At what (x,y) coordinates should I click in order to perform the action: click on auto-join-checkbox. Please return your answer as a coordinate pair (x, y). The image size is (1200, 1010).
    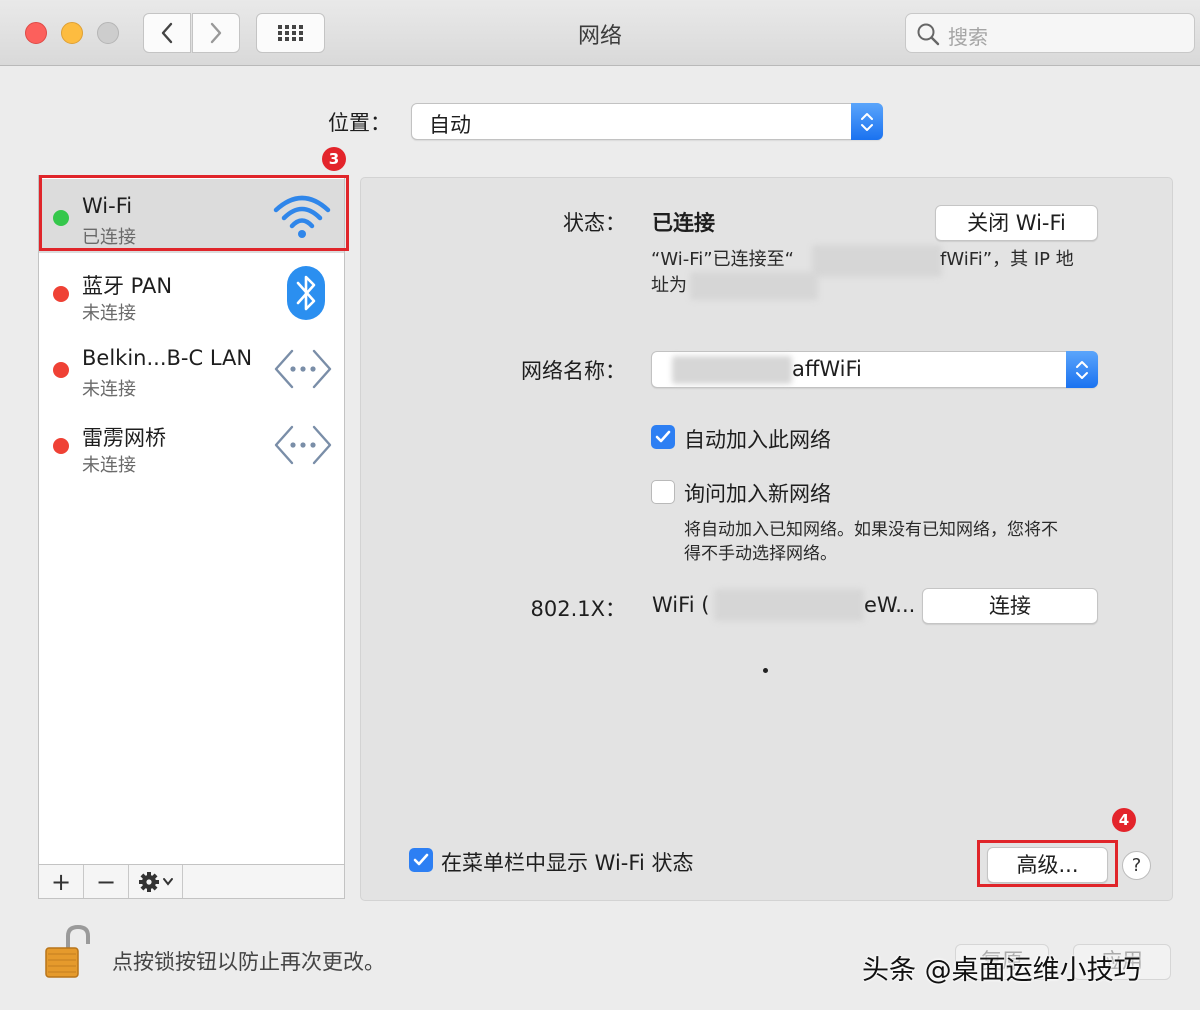
    Looking at the image, I should click on (663, 437).